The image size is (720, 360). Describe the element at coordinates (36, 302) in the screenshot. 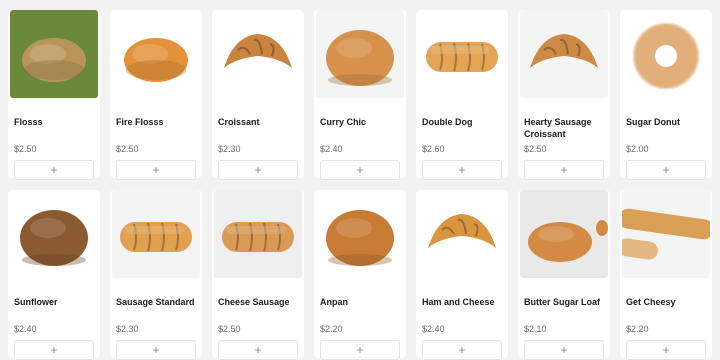

I see `product-name: Sunflower` at that location.